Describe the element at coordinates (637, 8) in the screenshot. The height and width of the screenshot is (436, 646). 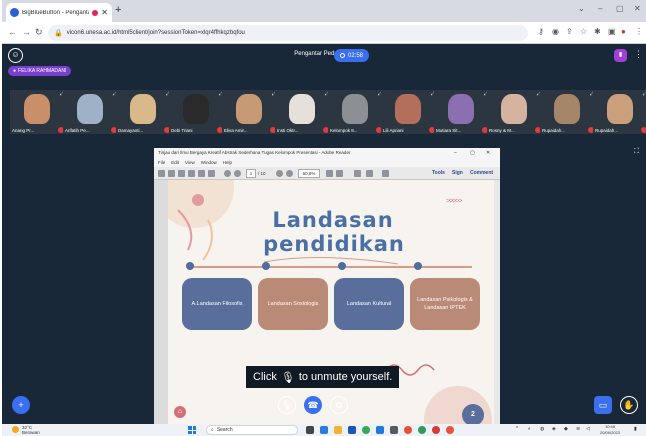
I see `close-window-button: ✕` at that location.